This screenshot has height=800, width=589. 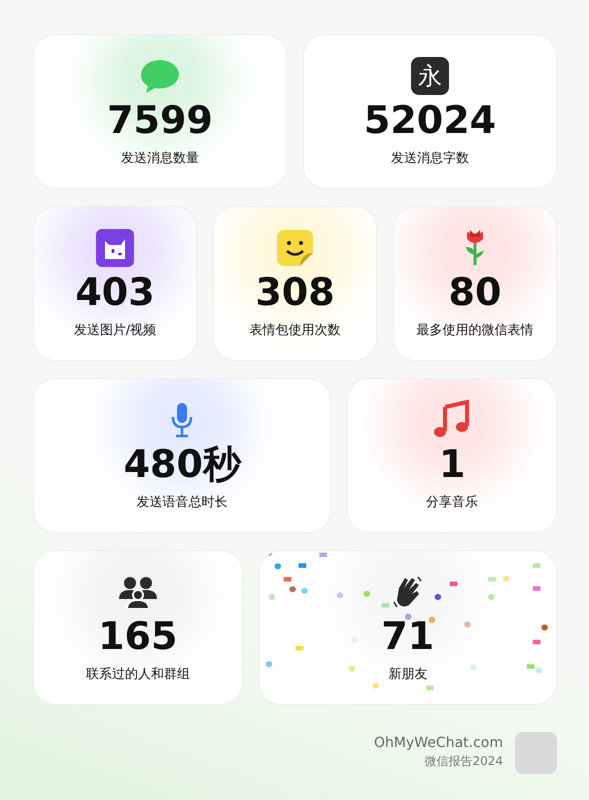 What do you see at coordinates (138, 675) in the screenshot?
I see `stat-label: 联系过的人和群组` at bounding box center [138, 675].